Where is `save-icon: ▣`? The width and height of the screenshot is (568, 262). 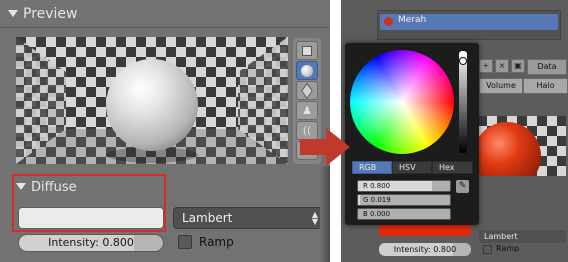 save-icon: ▣ is located at coordinates (518, 65).